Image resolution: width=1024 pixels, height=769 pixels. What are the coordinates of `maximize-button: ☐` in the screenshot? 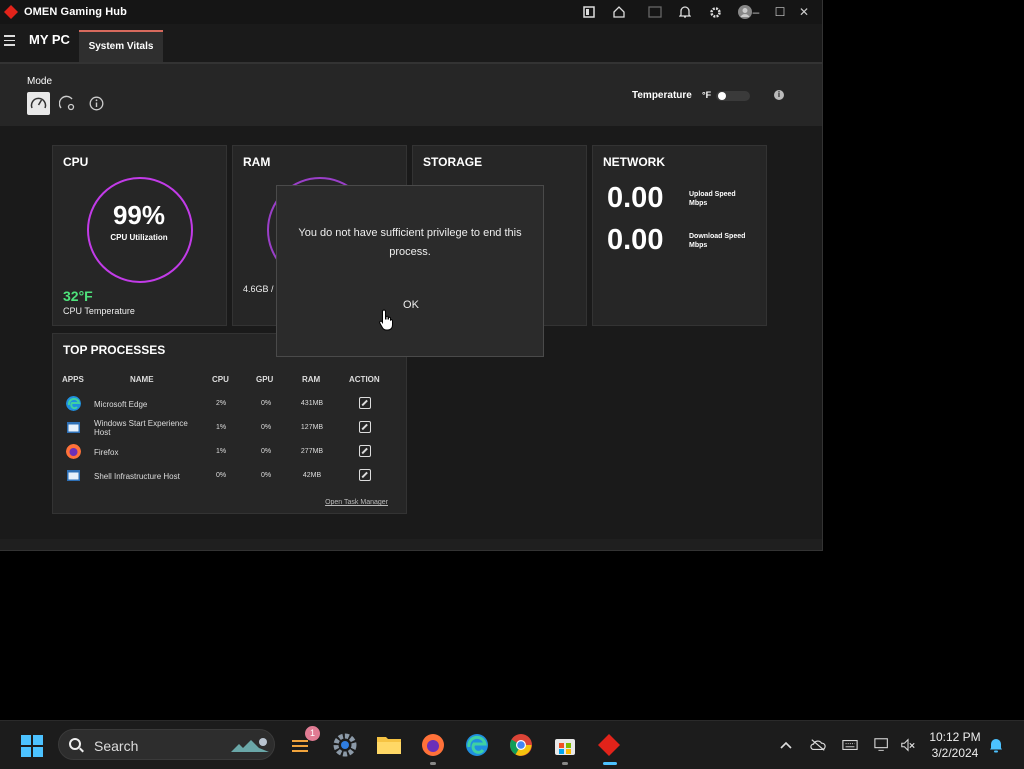 It's located at (780, 12).